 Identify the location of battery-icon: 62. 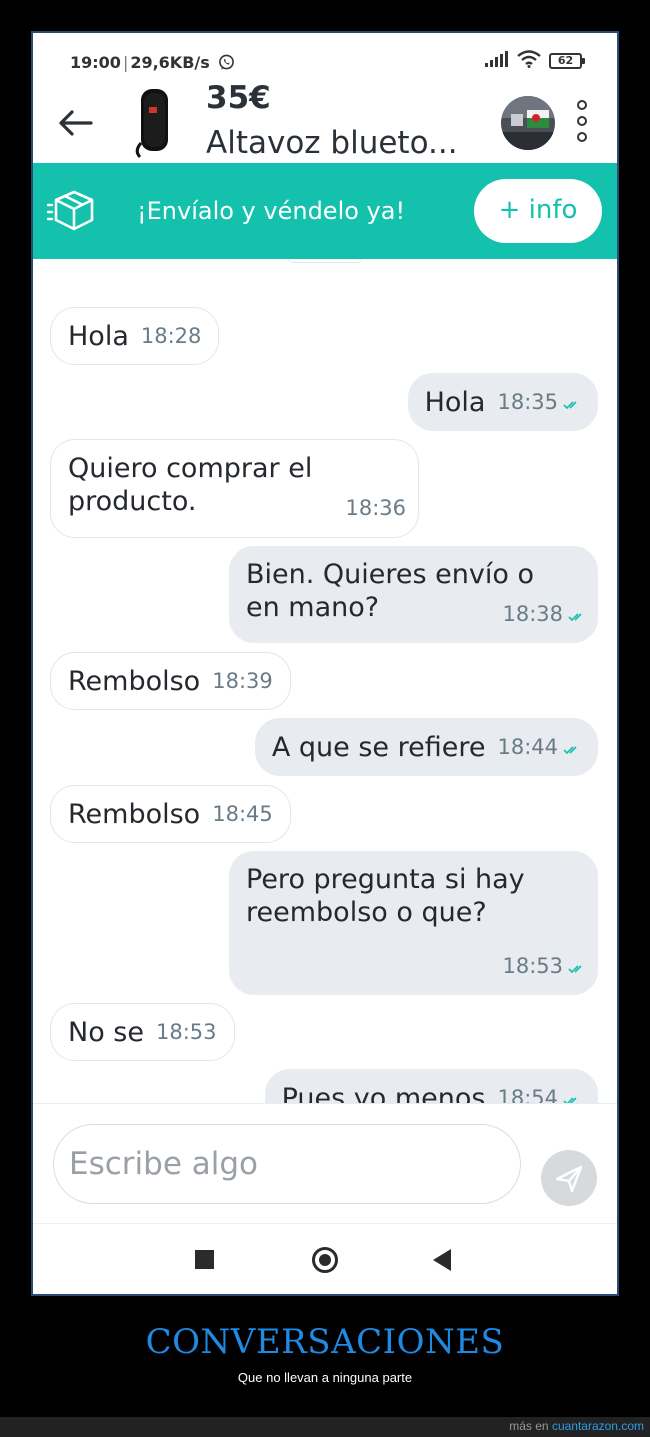
(567, 61).